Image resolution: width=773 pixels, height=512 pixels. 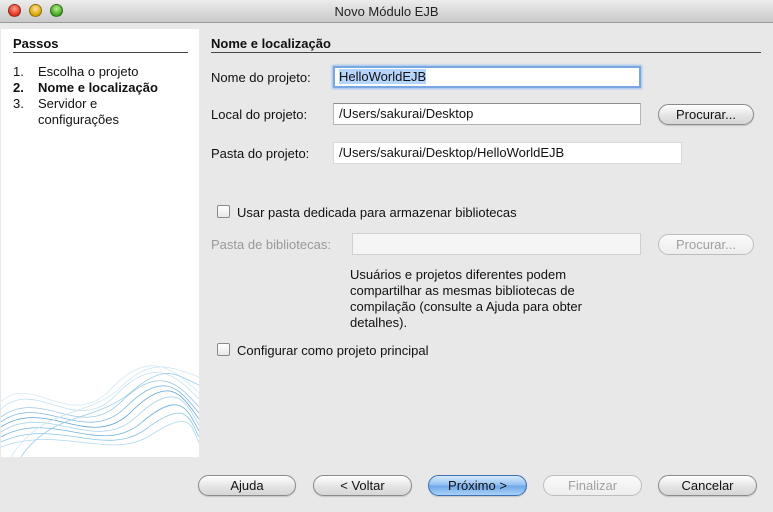 I want to click on libraries-folder-label: Pasta de bibliotecas:, so click(x=271, y=244).